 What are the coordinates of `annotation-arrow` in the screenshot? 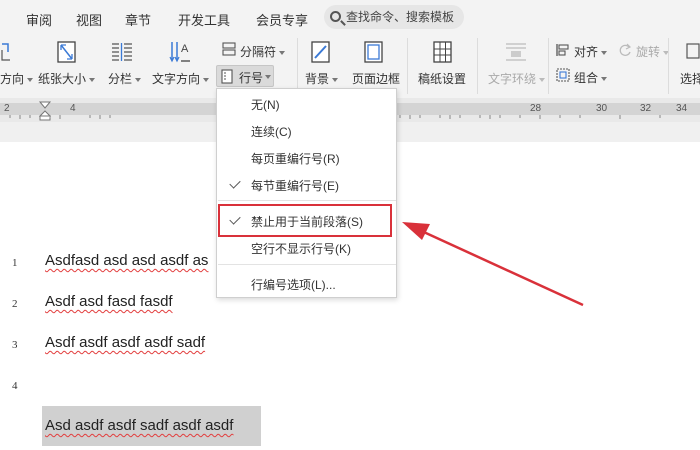 It's located at (493, 264).